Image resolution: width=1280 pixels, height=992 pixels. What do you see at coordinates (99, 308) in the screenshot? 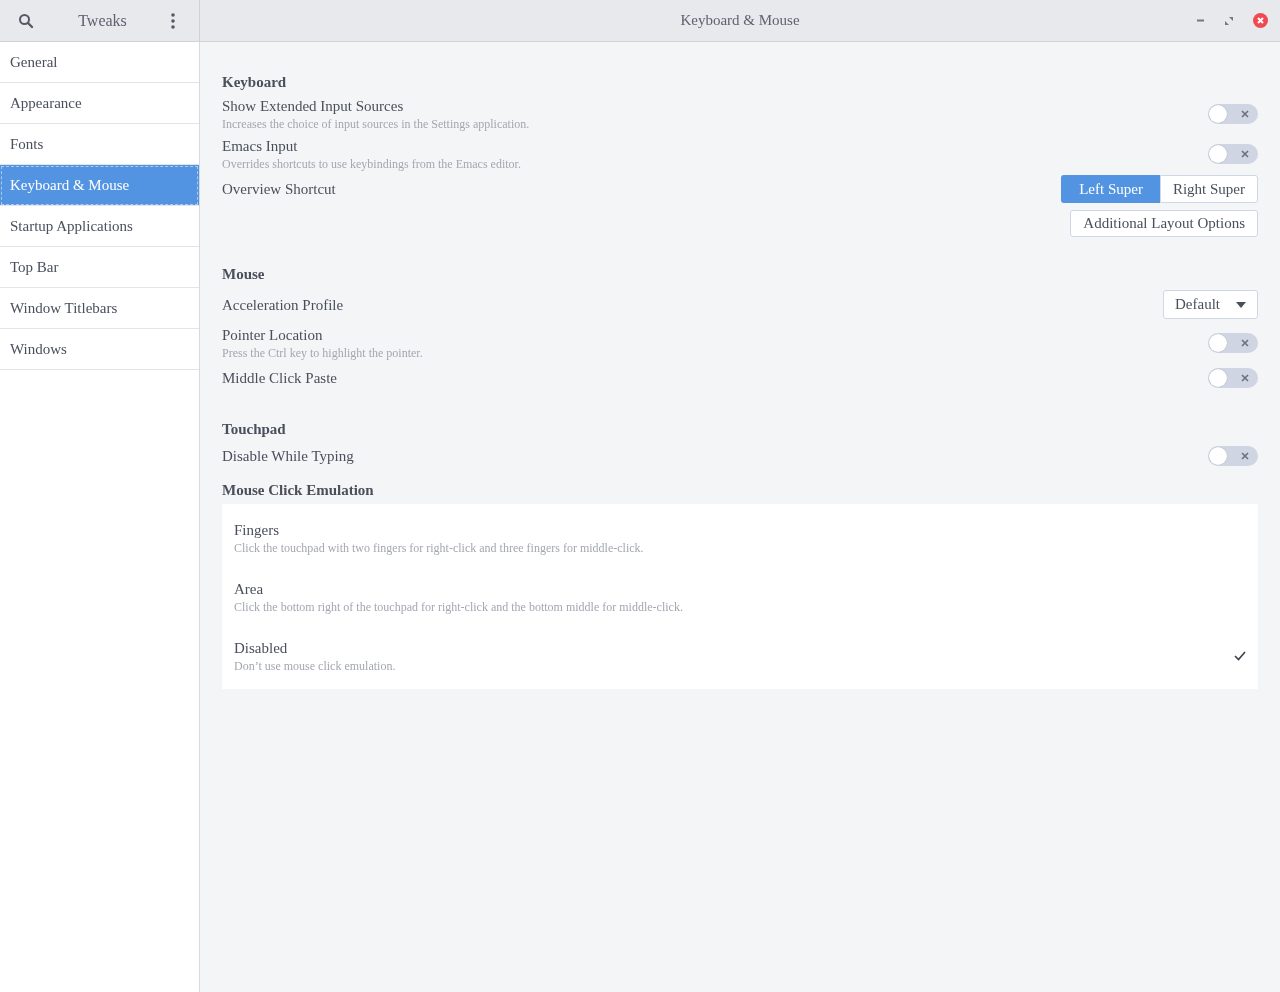
I see `sidebar-item: Window Titlebars` at bounding box center [99, 308].